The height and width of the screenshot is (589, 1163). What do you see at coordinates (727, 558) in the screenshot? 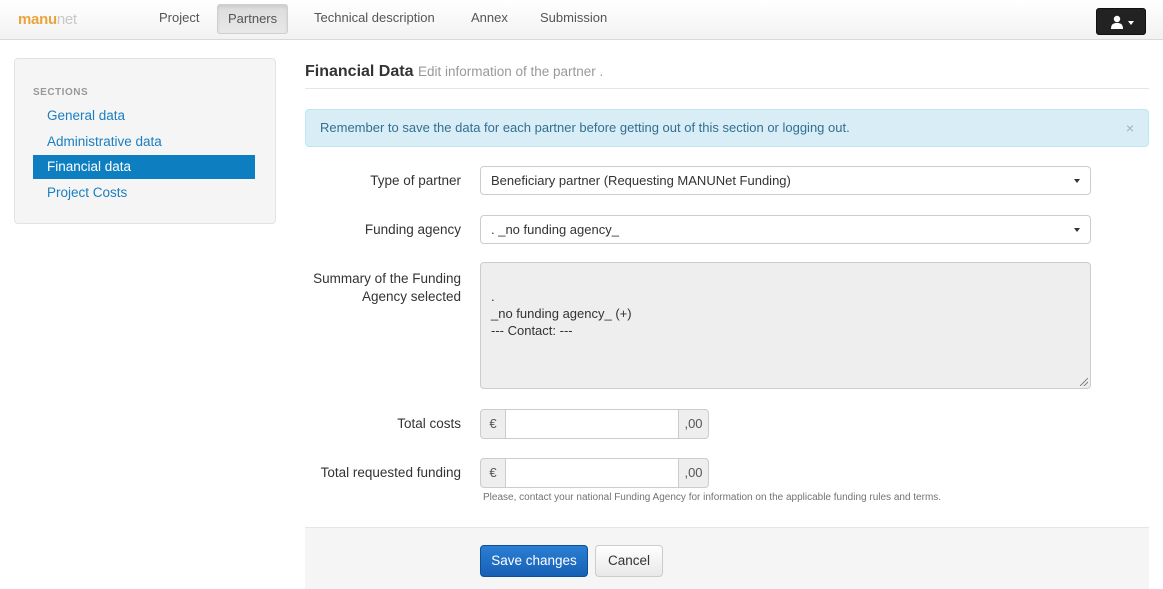
I see `form-actions-bar` at bounding box center [727, 558].